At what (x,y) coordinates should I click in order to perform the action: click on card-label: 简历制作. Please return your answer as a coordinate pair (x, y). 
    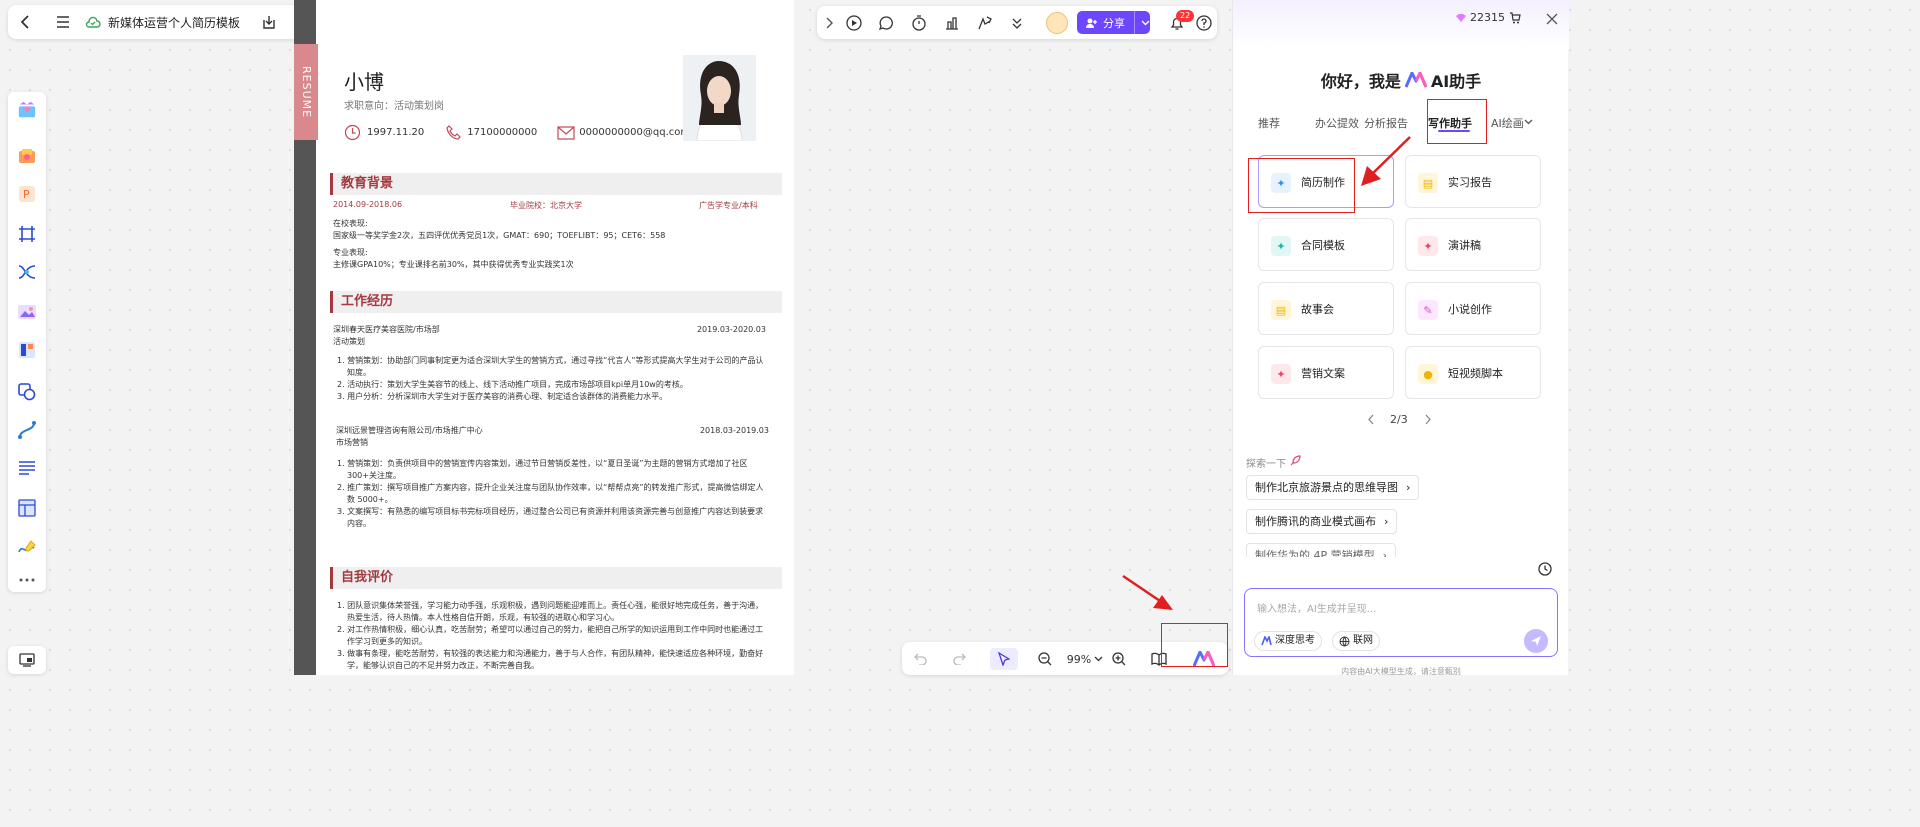
    Looking at the image, I should click on (1323, 182).